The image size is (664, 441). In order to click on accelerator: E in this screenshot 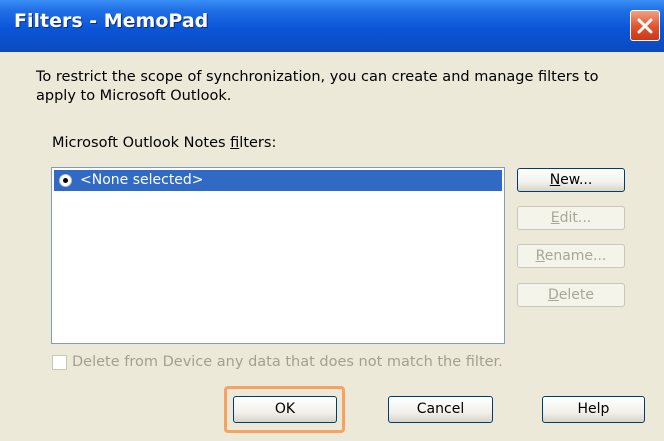, I will do `click(555, 218)`.